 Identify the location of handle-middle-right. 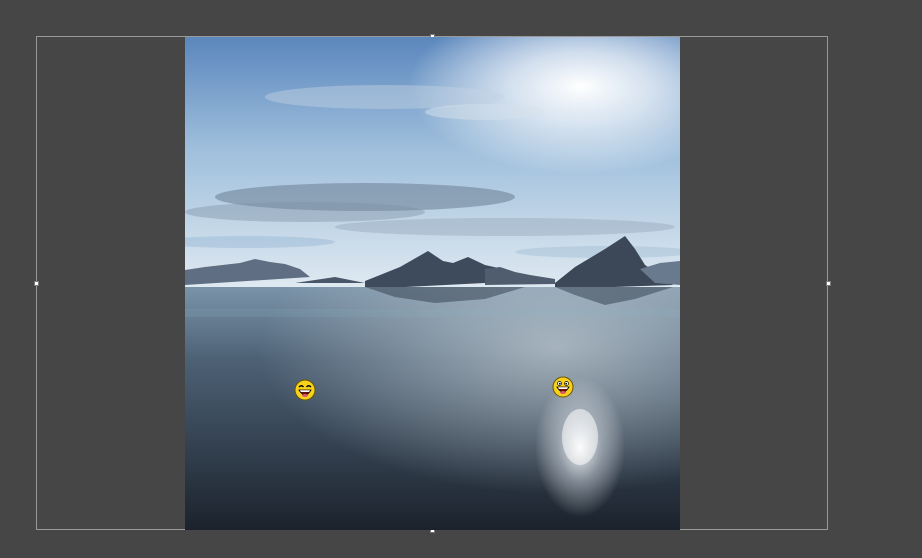
(828, 283).